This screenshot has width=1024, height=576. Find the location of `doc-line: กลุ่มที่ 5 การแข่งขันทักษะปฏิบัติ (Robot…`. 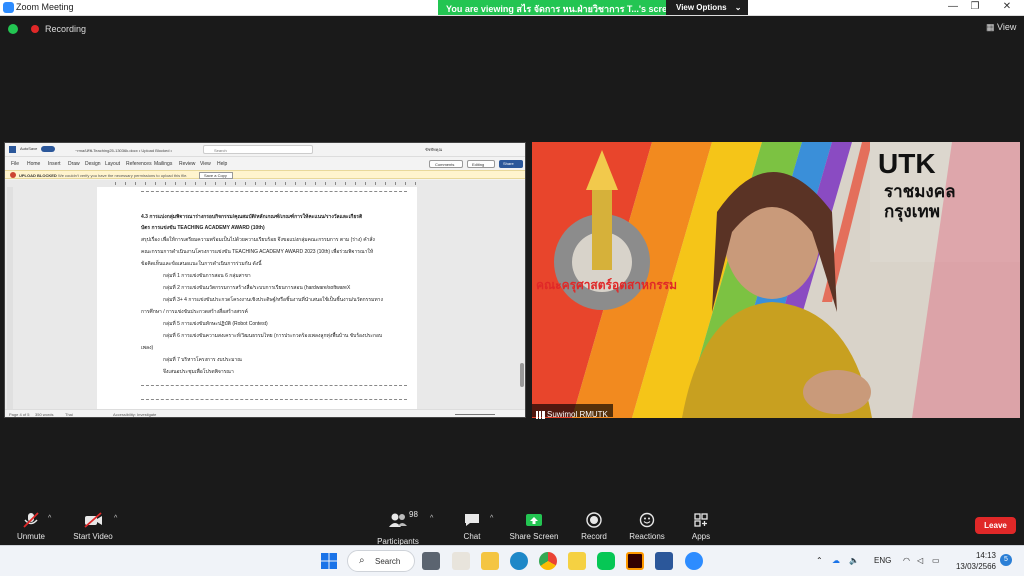

doc-line: กลุ่มที่ 5 การแข่งขันทักษะปฏิบัติ (Robot… is located at coordinates (215, 324).